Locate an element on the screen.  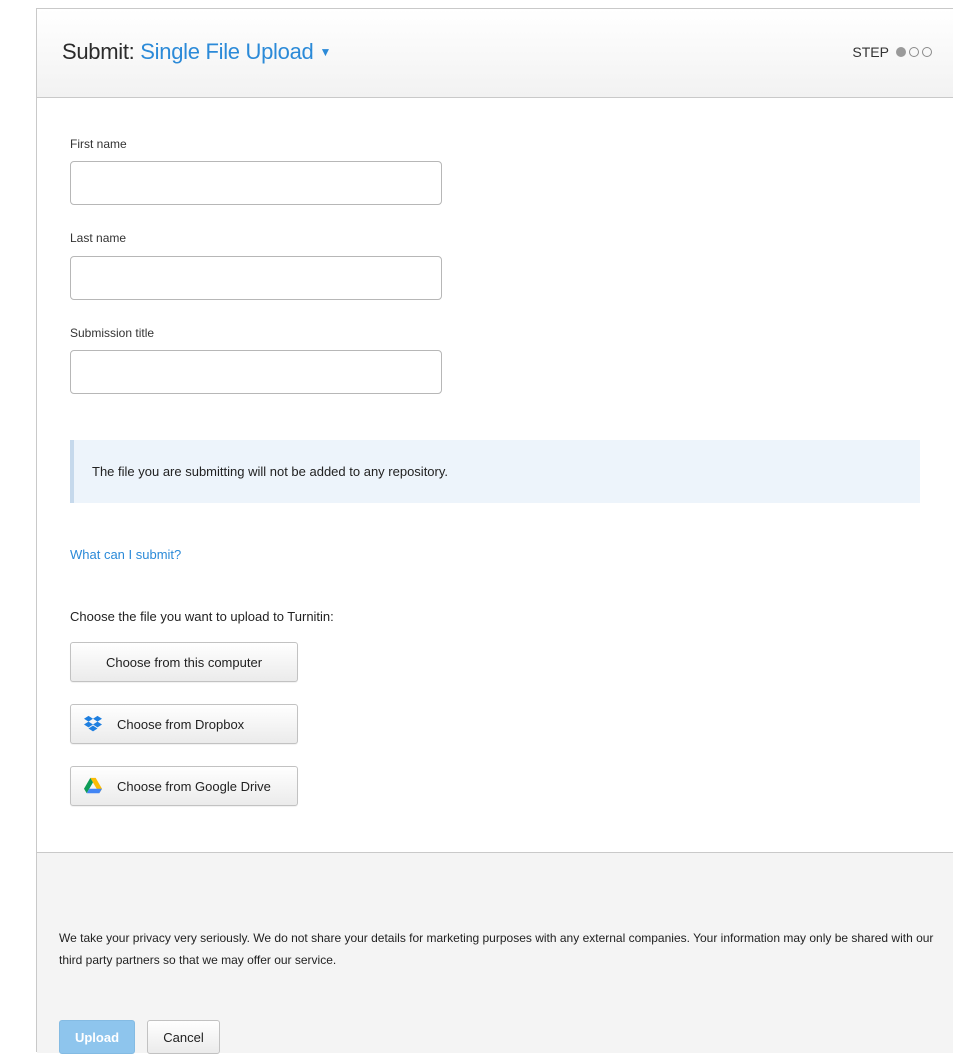
choose-from-dropbox-label: Choose from Dropbox is located at coordinates (181, 724).